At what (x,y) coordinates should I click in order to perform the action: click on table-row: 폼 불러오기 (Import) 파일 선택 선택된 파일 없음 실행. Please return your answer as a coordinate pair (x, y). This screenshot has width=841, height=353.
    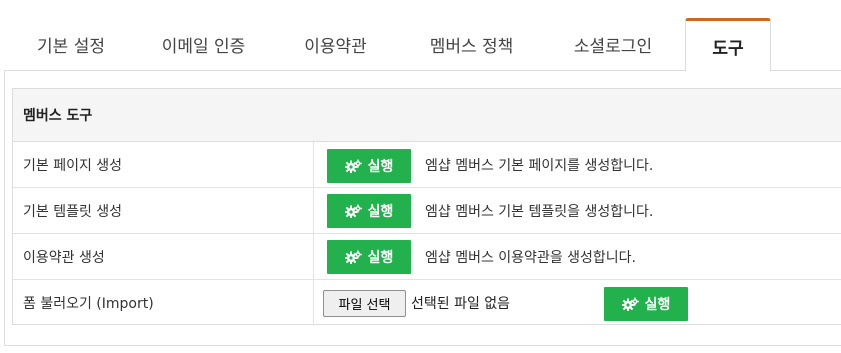
    Looking at the image, I should click on (427, 303).